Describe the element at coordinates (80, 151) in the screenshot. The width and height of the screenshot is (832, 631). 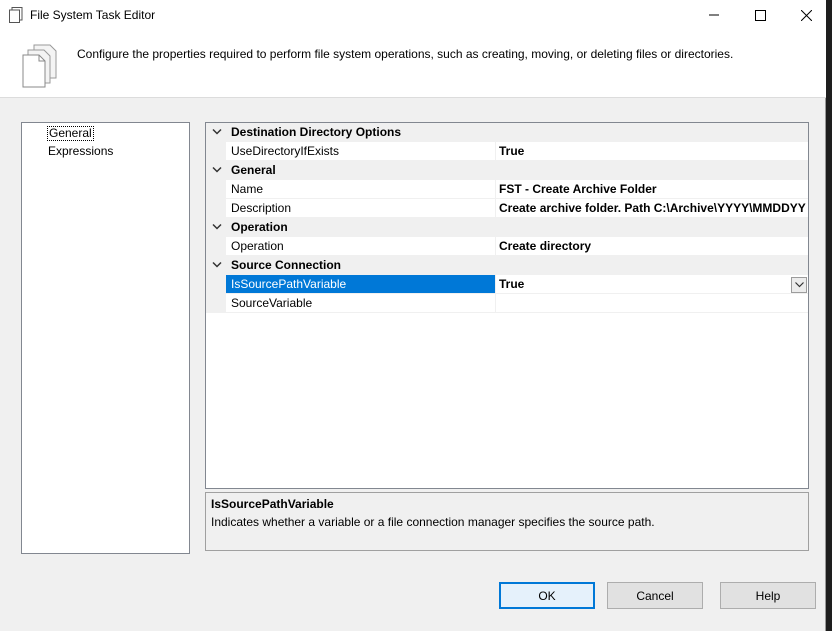
I see `nav-item-expressions: Expressions` at that location.